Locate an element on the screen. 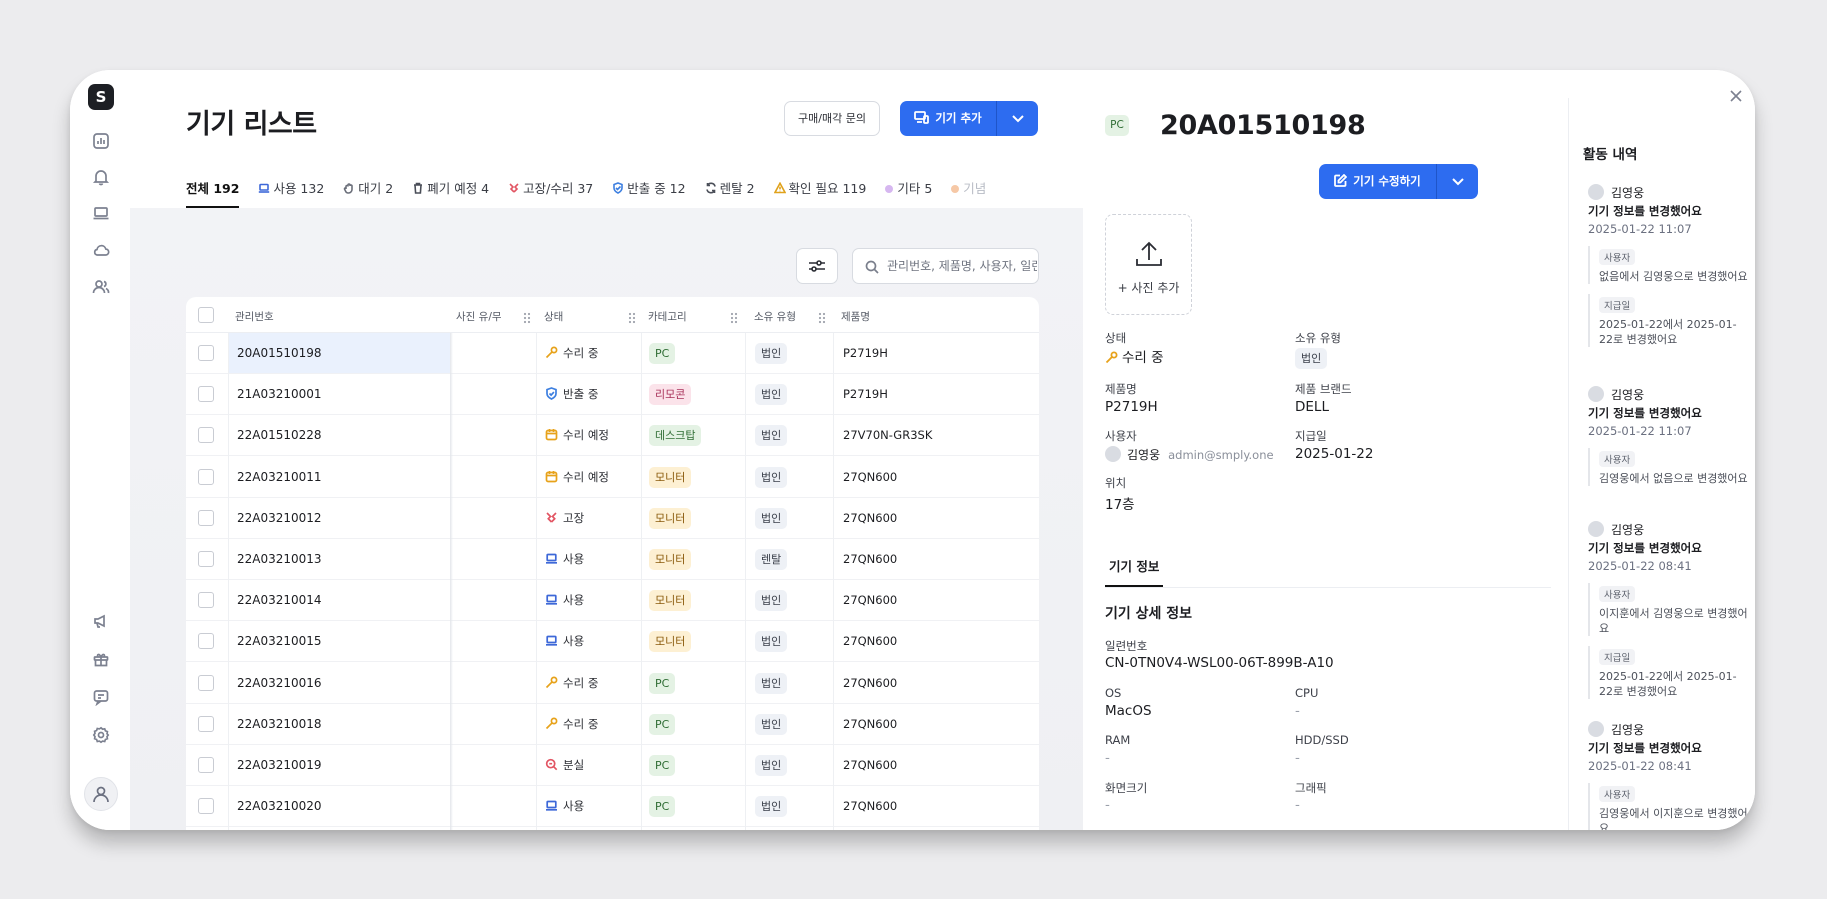 Image resolution: width=1827 pixels, height=899 pixels. activity-time: 2025-01-22 11:07 is located at coordinates (1640, 229).